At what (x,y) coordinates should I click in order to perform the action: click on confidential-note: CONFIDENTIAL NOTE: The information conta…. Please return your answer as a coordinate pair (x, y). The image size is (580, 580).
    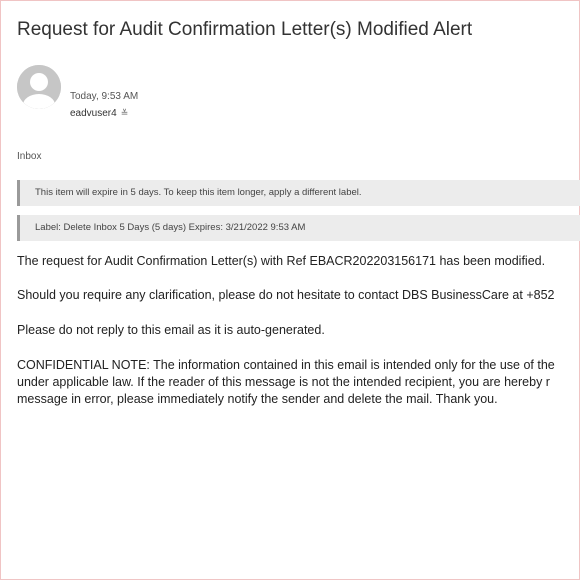
    Looking at the image, I should click on (298, 382).